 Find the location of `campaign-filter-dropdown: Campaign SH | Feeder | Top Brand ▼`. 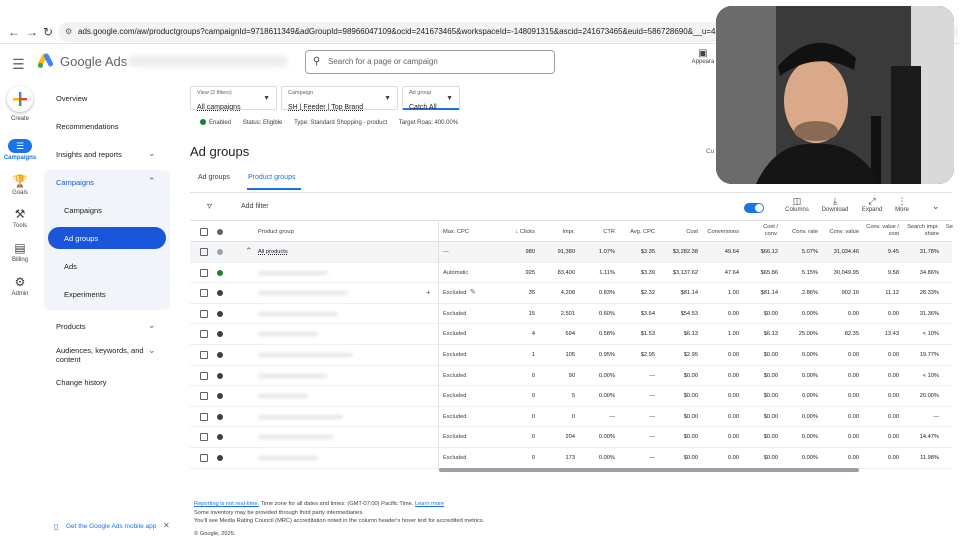

campaign-filter-dropdown: Campaign SH | Feeder | Top Brand ▼ is located at coordinates (339, 98).